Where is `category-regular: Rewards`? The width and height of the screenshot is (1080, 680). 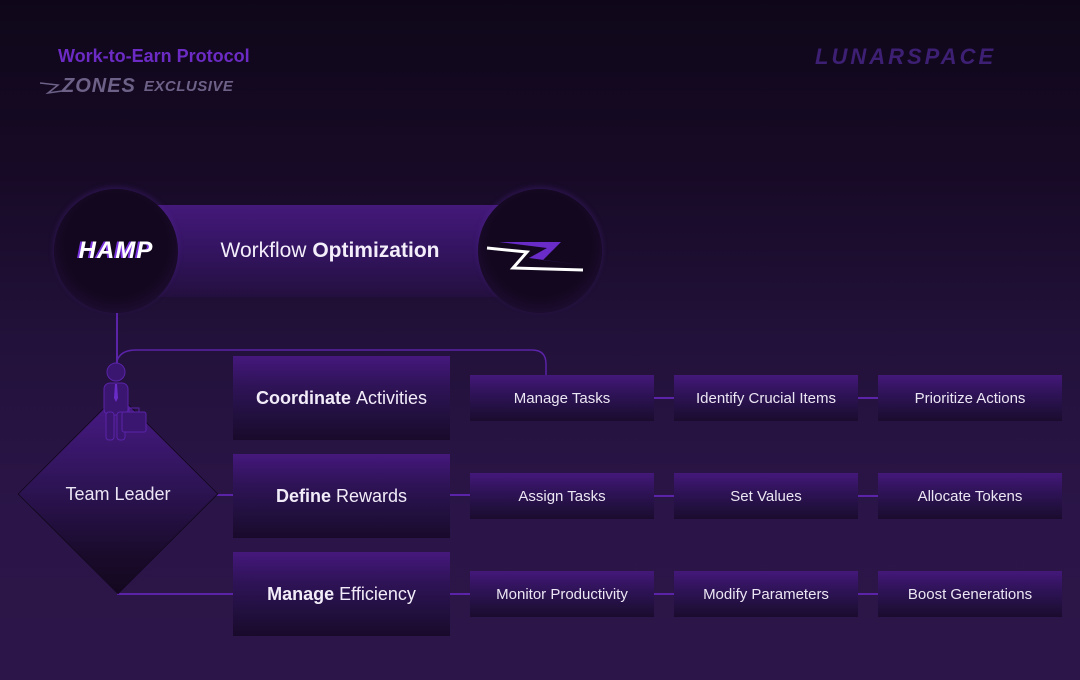
category-regular: Rewards is located at coordinates (371, 495).